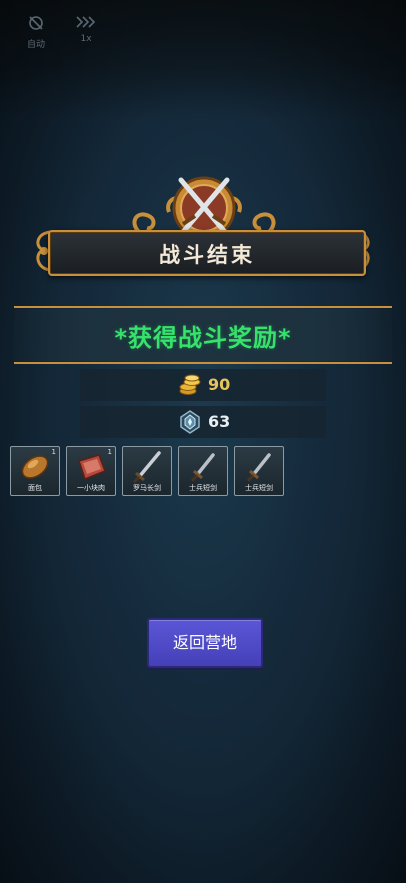 This screenshot has height=883, width=406. I want to click on speed-label: 1x, so click(86, 39).